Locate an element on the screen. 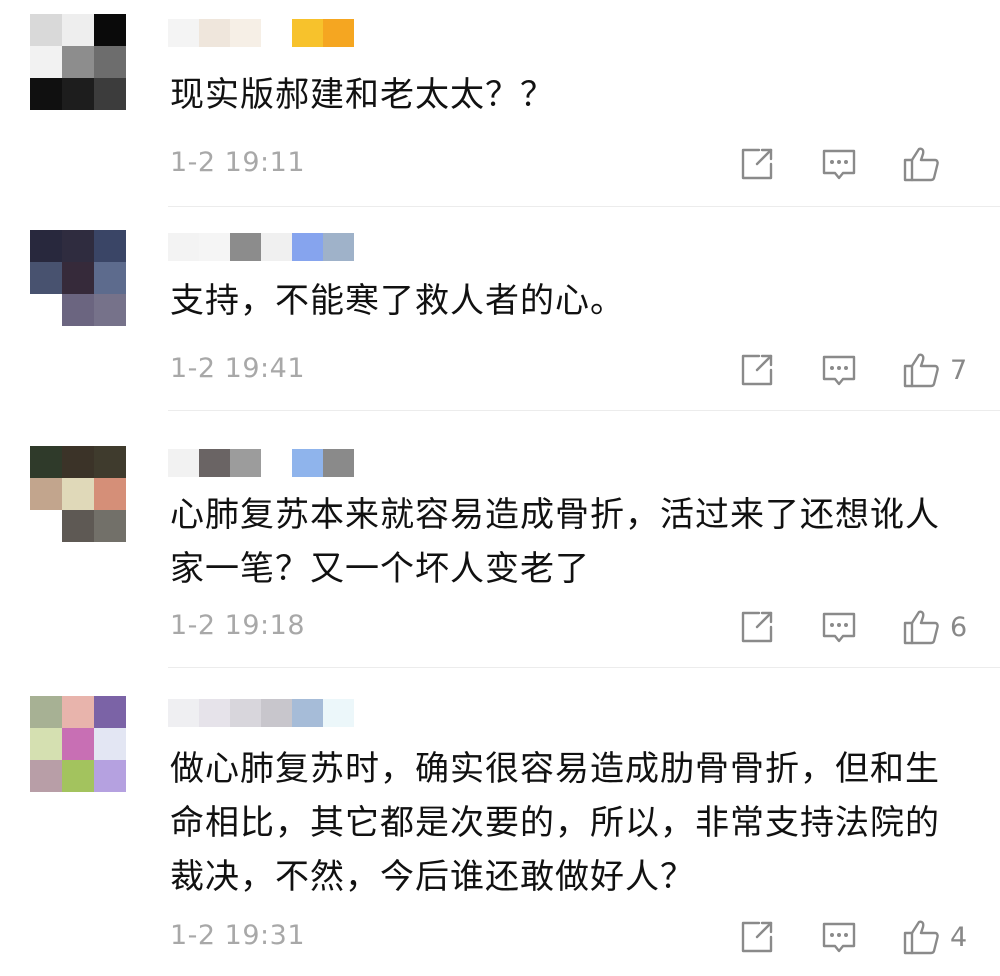 The image size is (1000, 976). comment-actions: 7 is located at coordinates (831, 370).